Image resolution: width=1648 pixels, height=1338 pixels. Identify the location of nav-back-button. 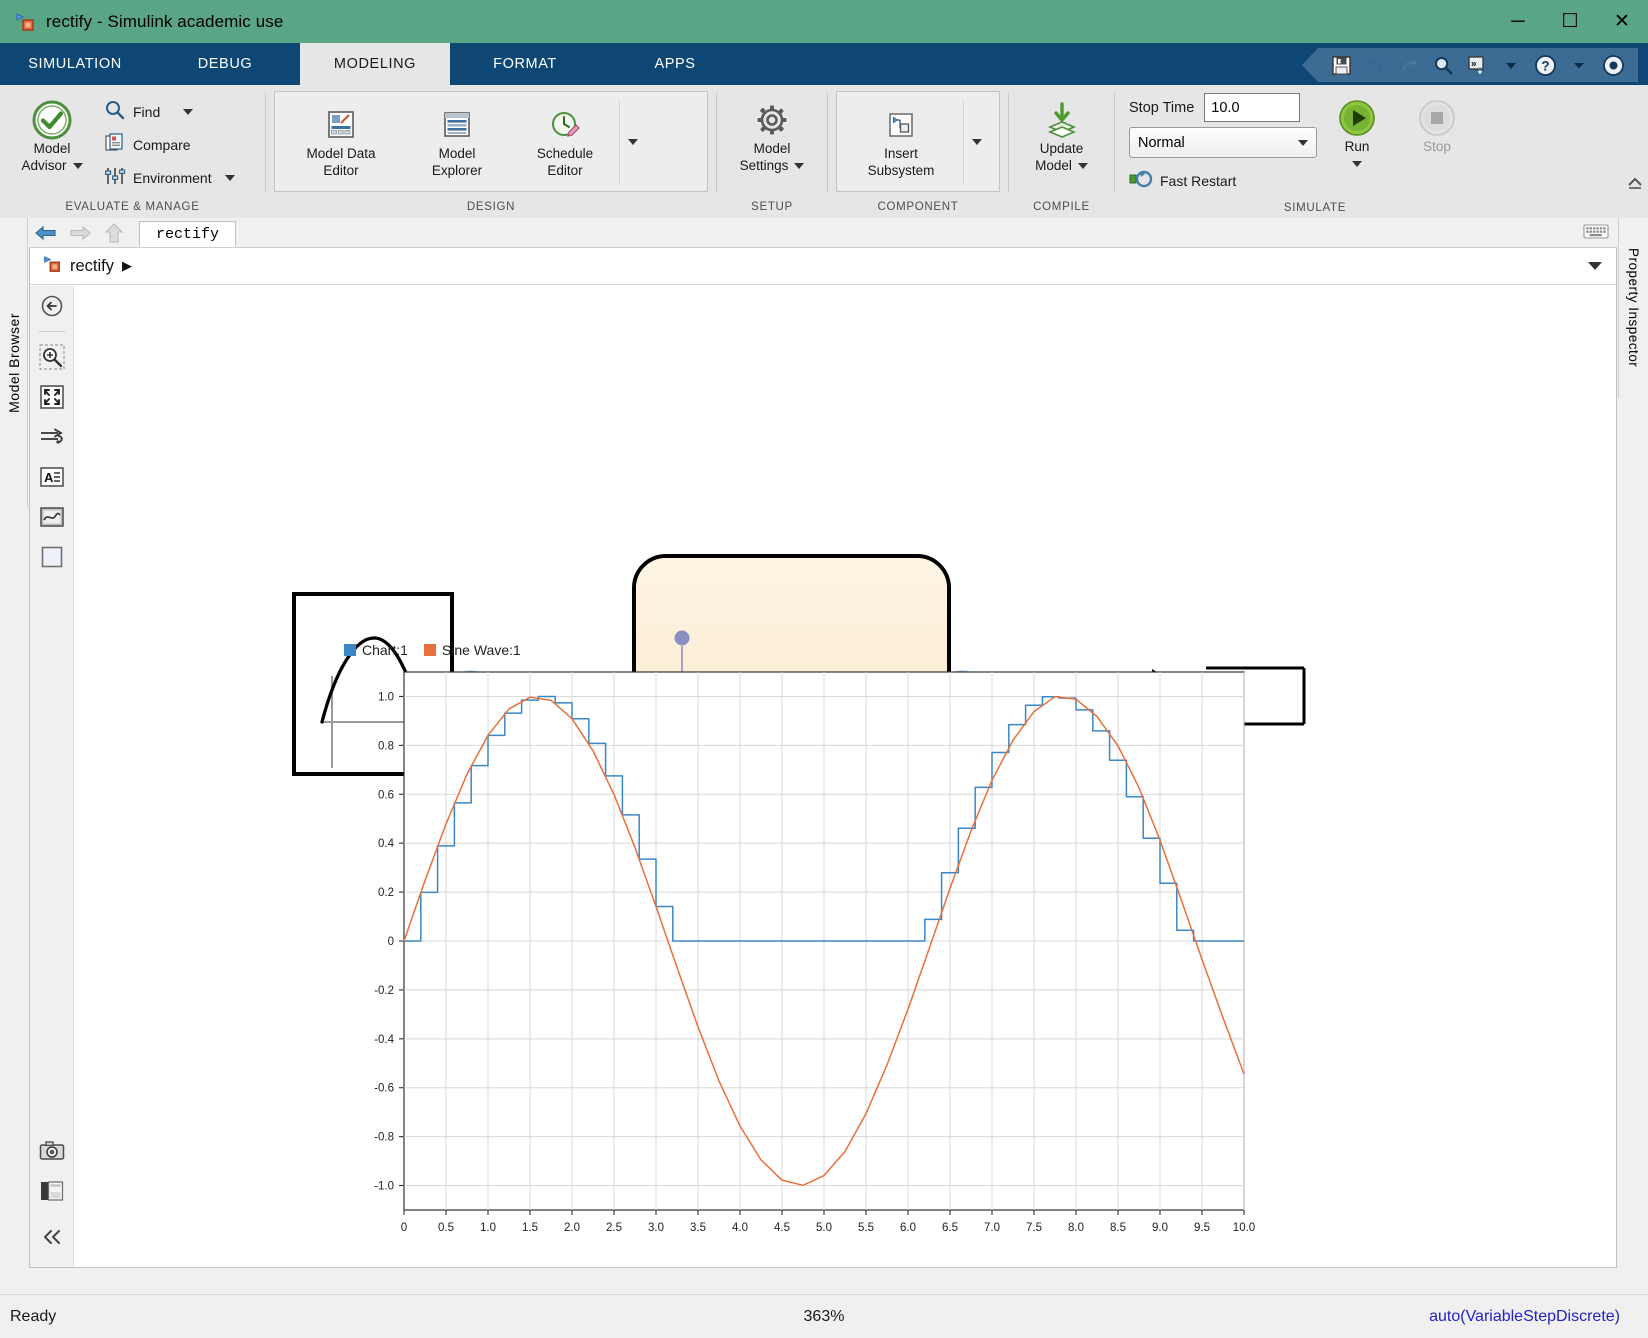
(46, 233).